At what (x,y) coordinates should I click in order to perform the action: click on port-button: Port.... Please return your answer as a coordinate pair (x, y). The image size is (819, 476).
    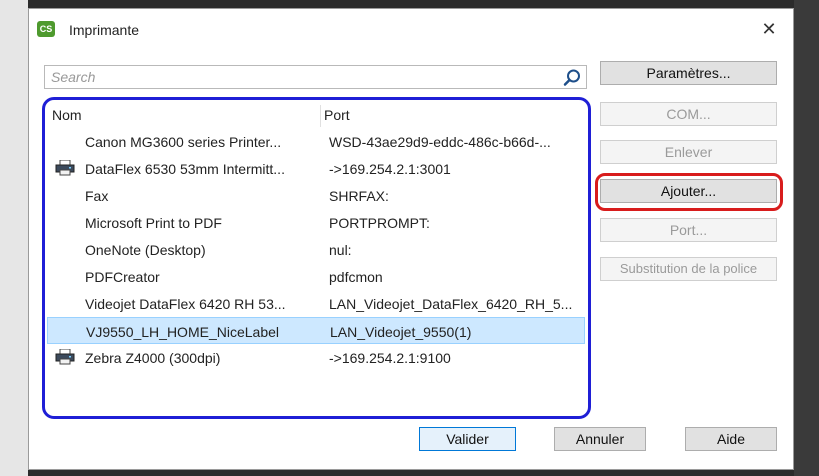
    Looking at the image, I should click on (688, 230).